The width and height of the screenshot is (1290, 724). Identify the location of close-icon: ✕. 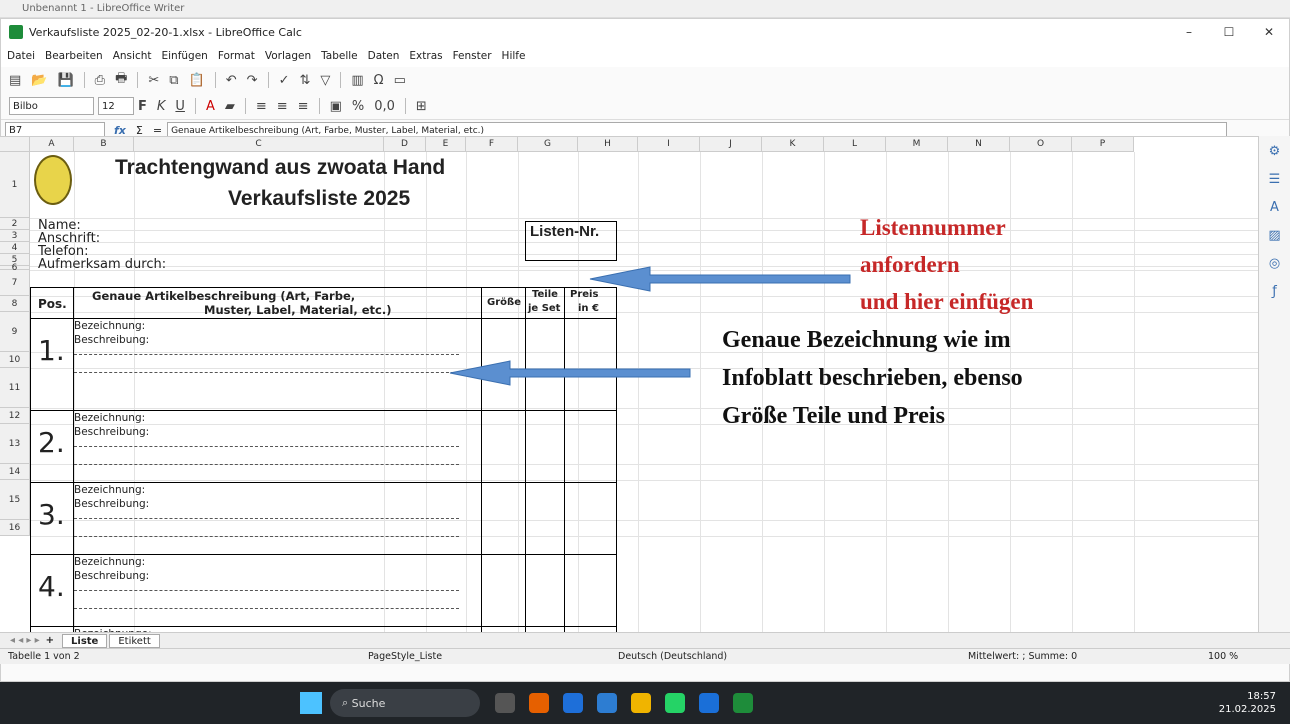
(1269, 32).